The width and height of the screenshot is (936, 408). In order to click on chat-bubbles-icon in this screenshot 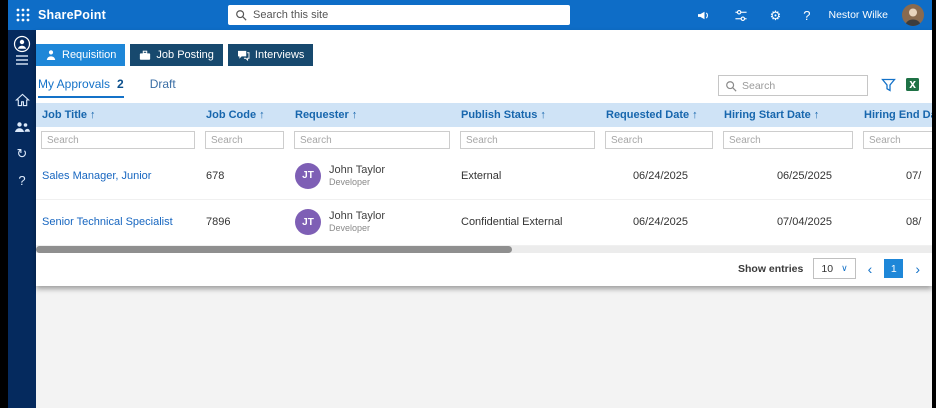, I will do `click(243, 55)`.